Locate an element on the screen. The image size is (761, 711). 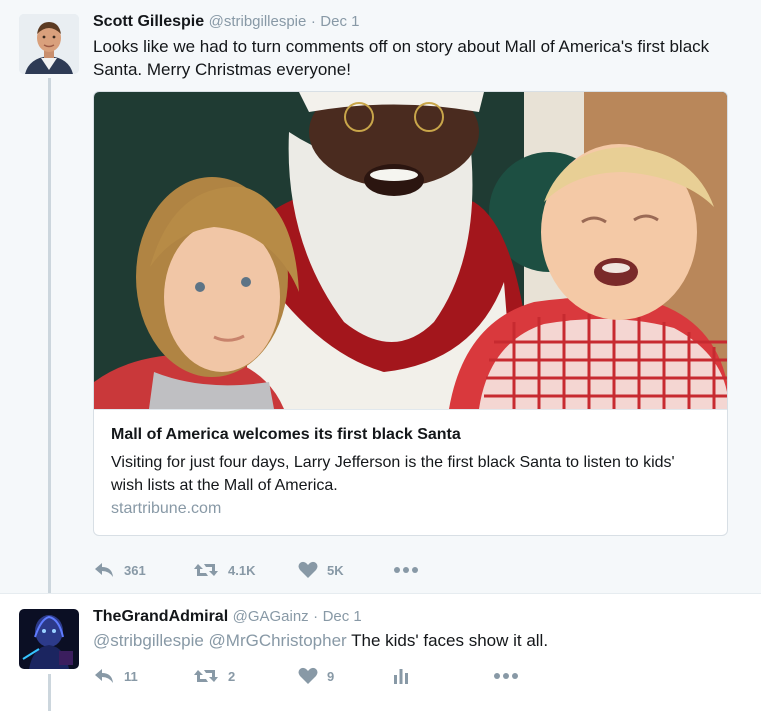
author-name: Scott Gillespie is located at coordinates (148, 21).